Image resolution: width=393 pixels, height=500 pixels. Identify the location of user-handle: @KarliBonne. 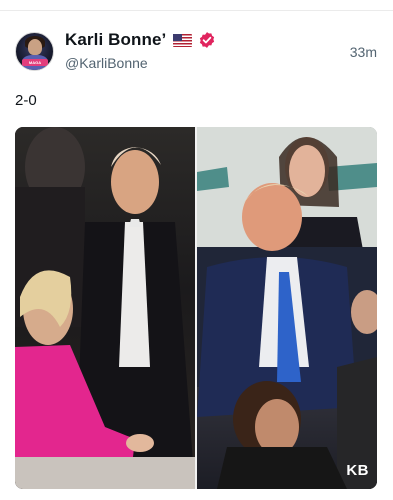
(106, 63).